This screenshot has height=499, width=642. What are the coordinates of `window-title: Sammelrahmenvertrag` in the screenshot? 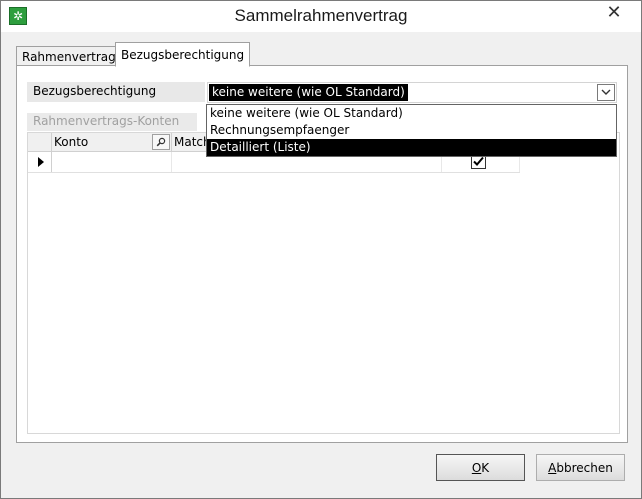 It's located at (321, 15).